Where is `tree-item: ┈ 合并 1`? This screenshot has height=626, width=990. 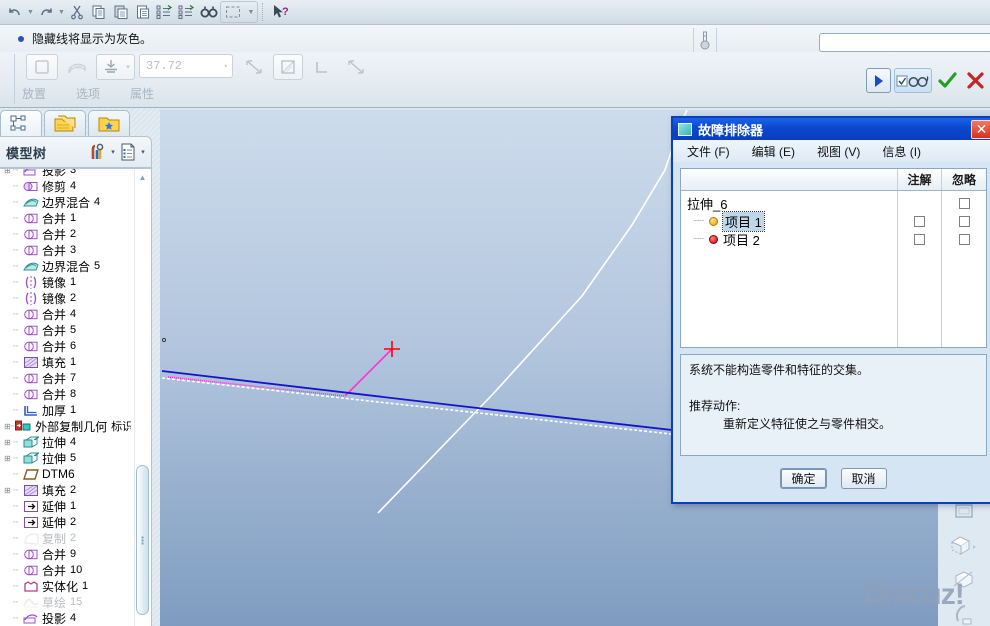
tree-item: ┈ 合并 1 is located at coordinates (65, 218).